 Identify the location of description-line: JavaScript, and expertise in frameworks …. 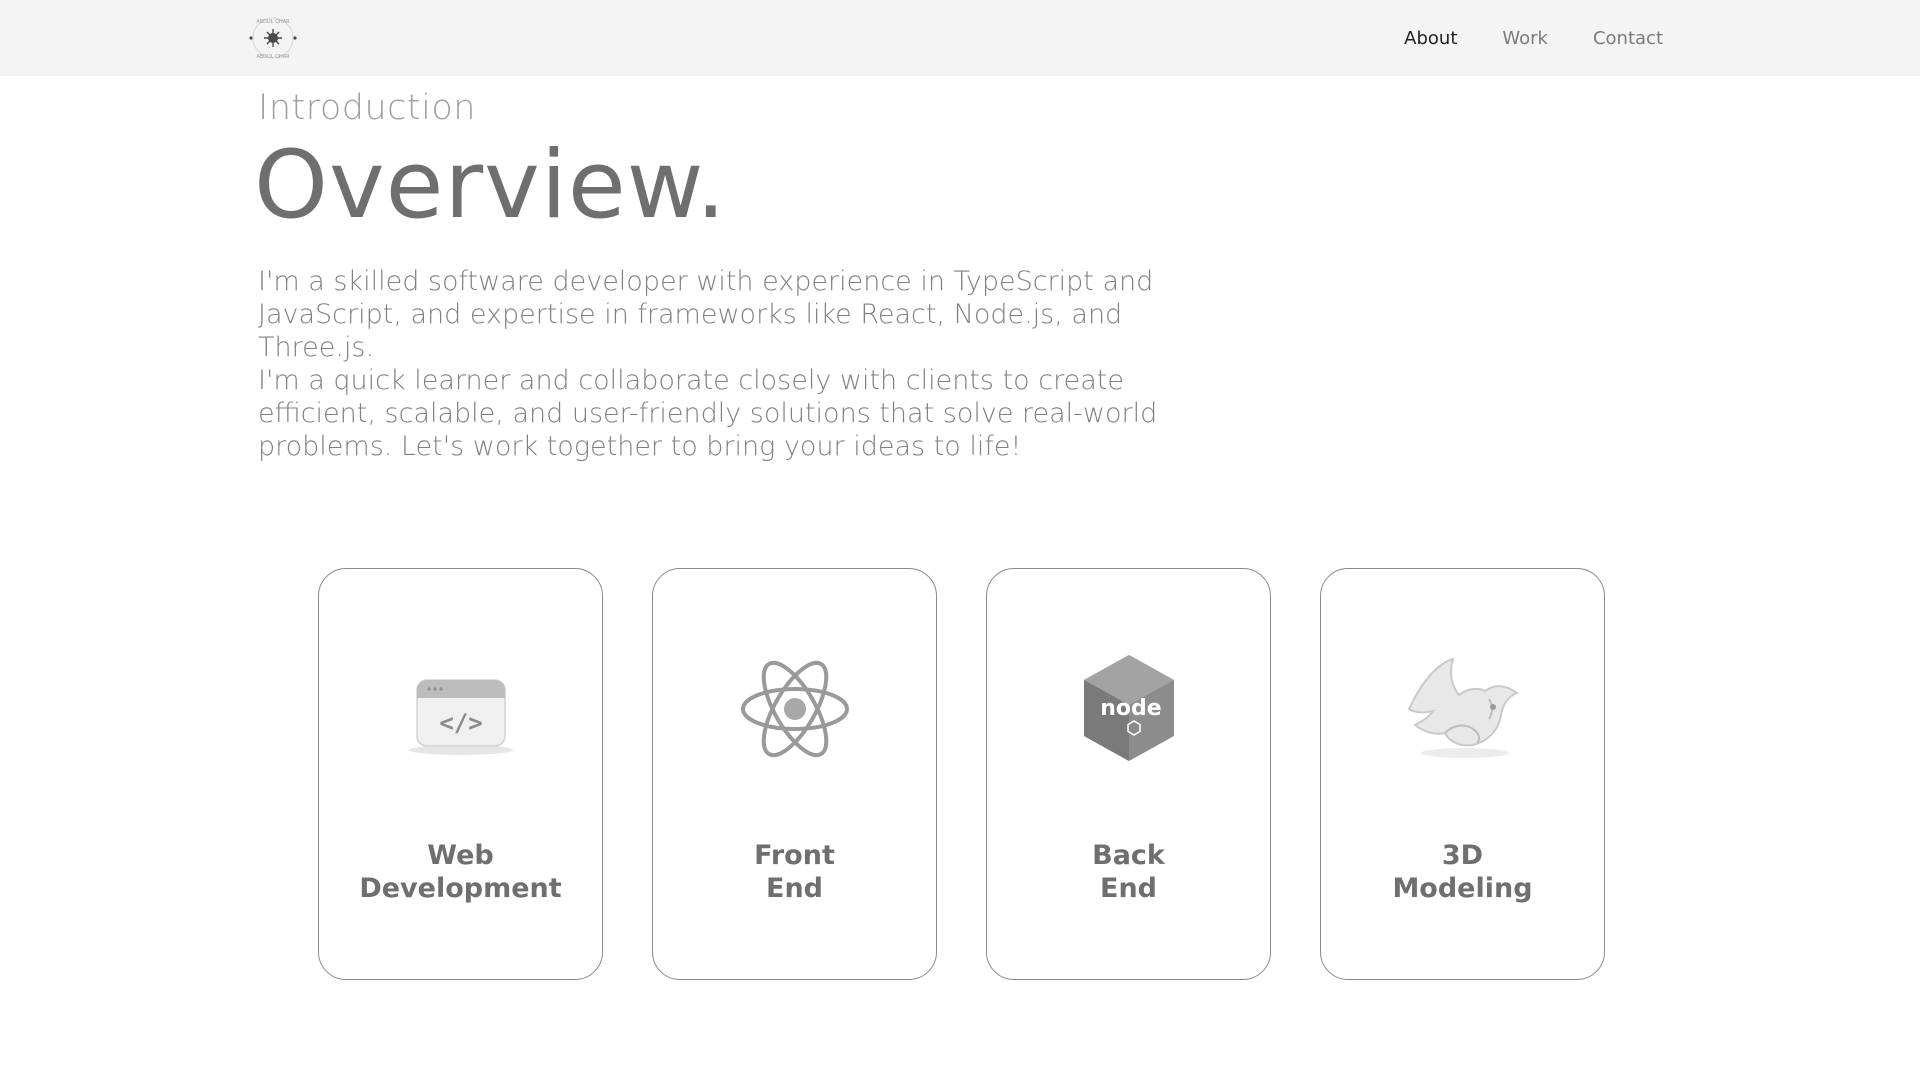
(690, 331).